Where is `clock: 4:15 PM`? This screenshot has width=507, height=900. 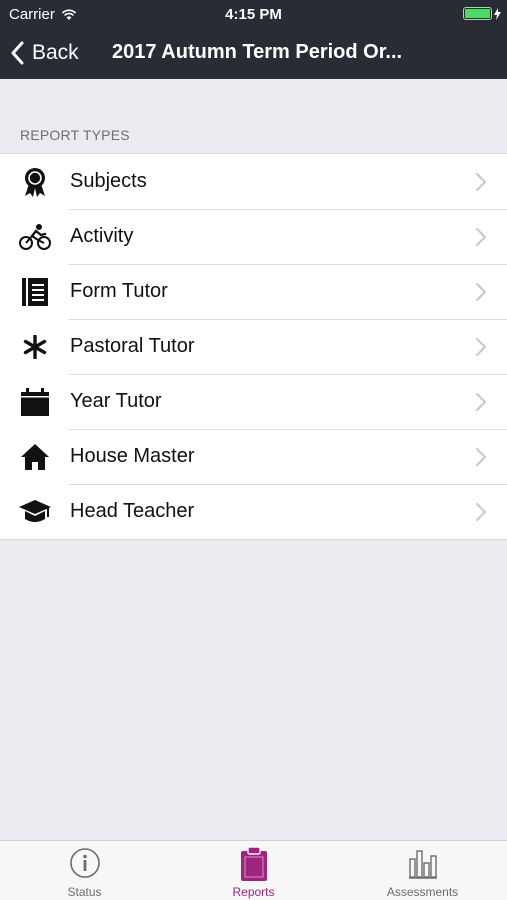
clock: 4:15 PM is located at coordinates (253, 14).